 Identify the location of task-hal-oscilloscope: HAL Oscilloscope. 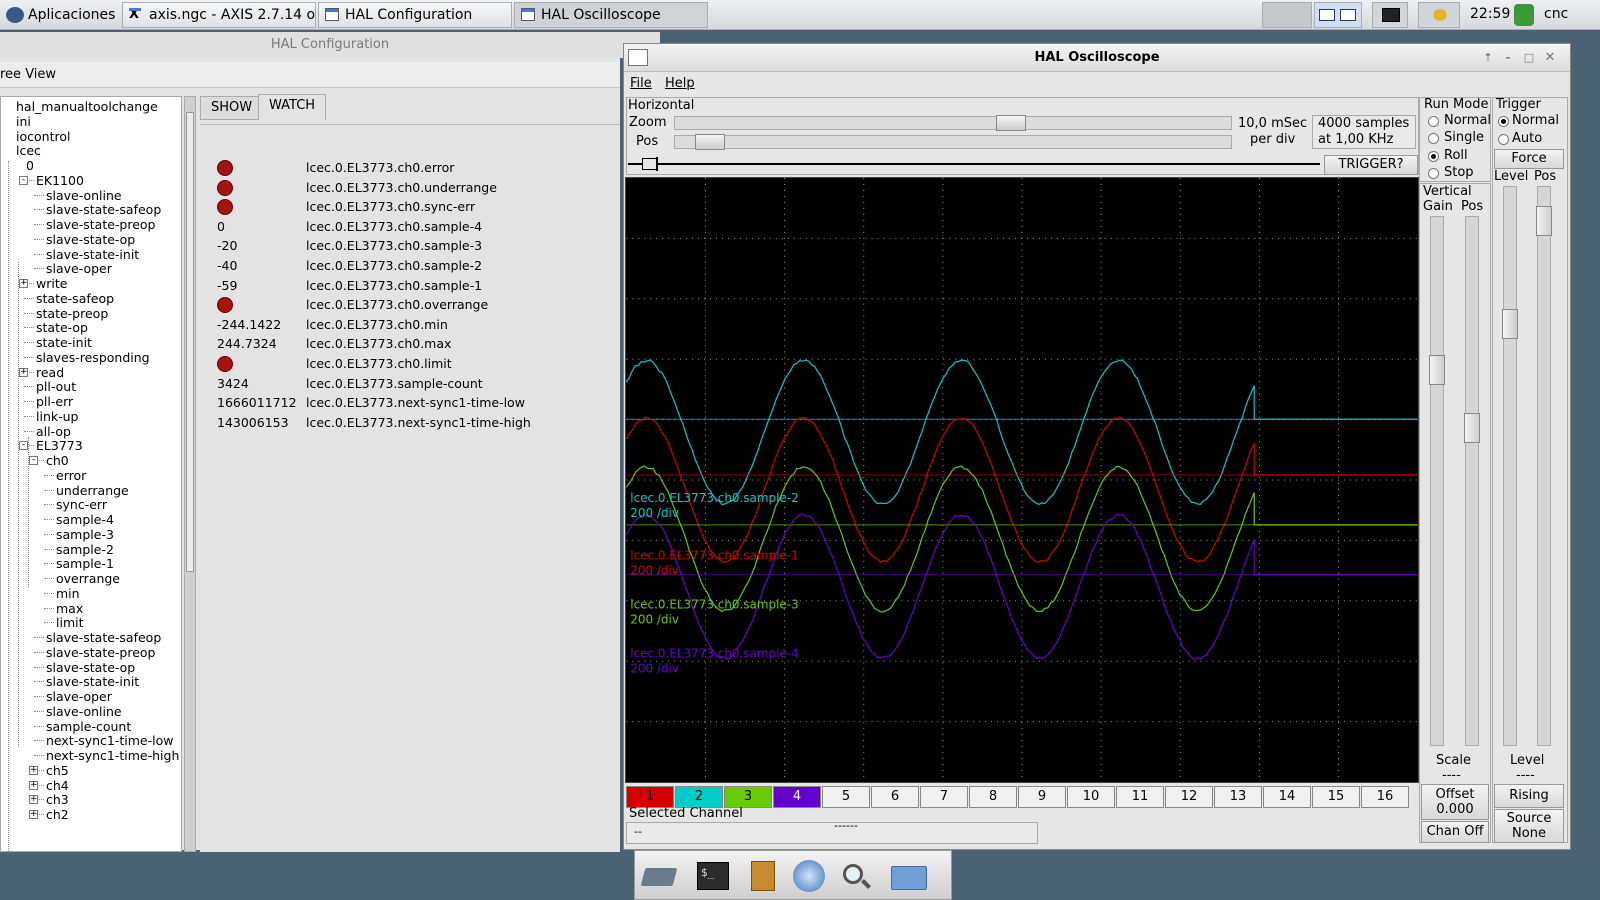
(611, 15).